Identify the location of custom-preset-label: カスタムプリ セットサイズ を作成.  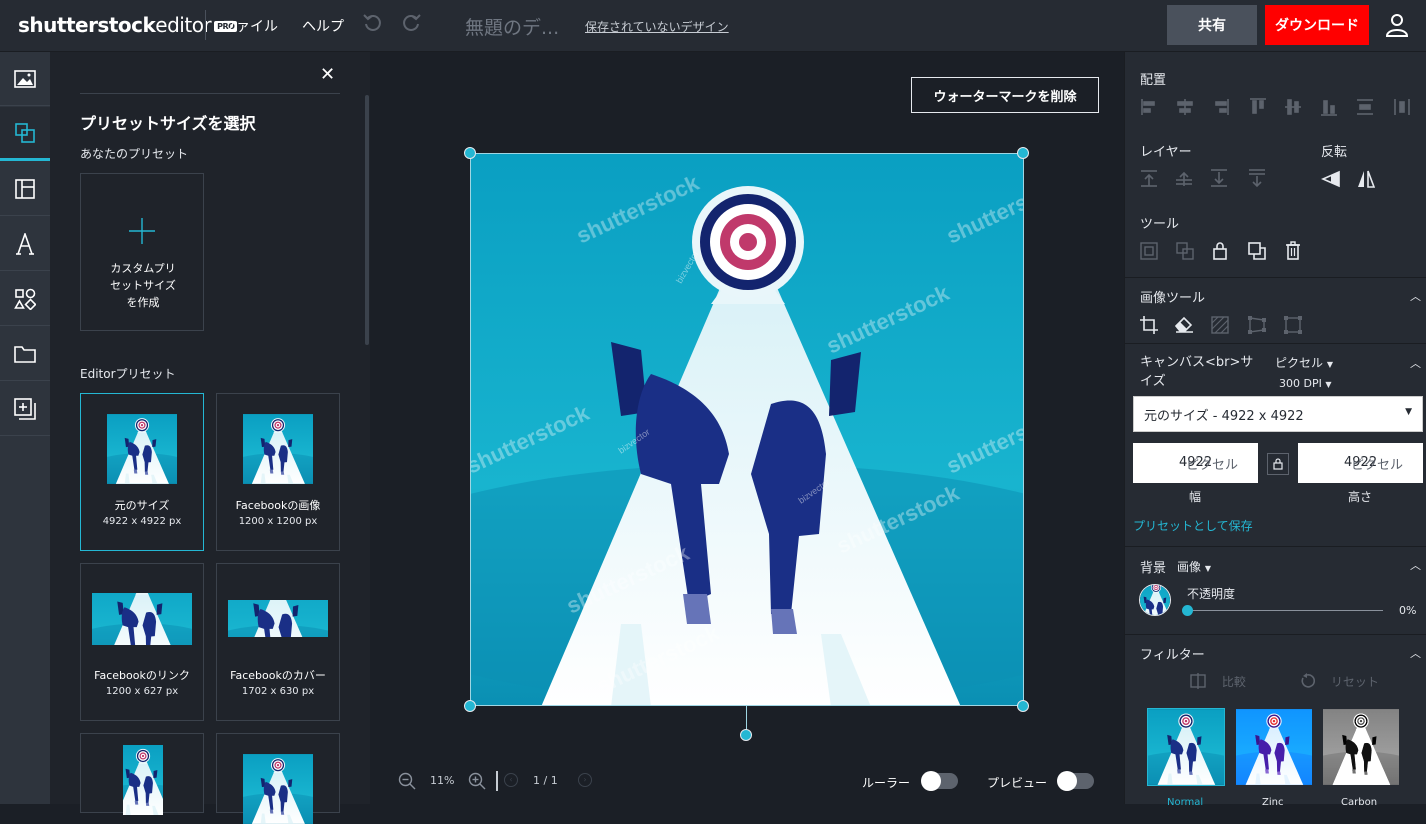
(143, 285).